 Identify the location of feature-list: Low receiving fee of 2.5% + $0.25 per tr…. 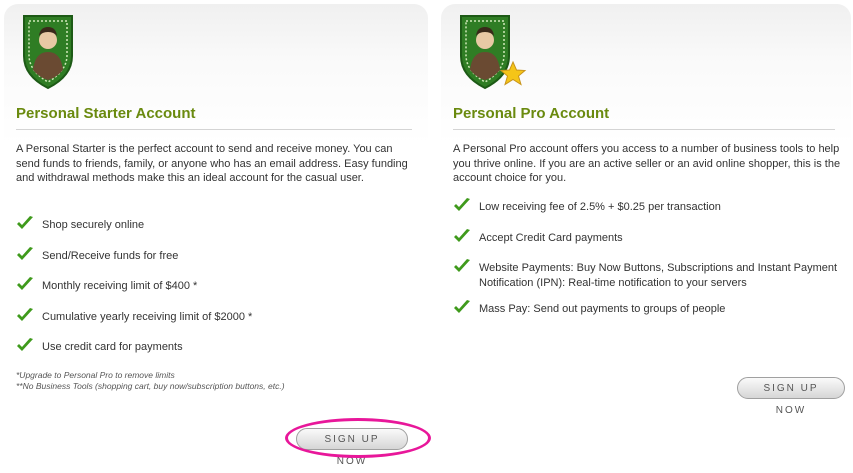
(646, 265).